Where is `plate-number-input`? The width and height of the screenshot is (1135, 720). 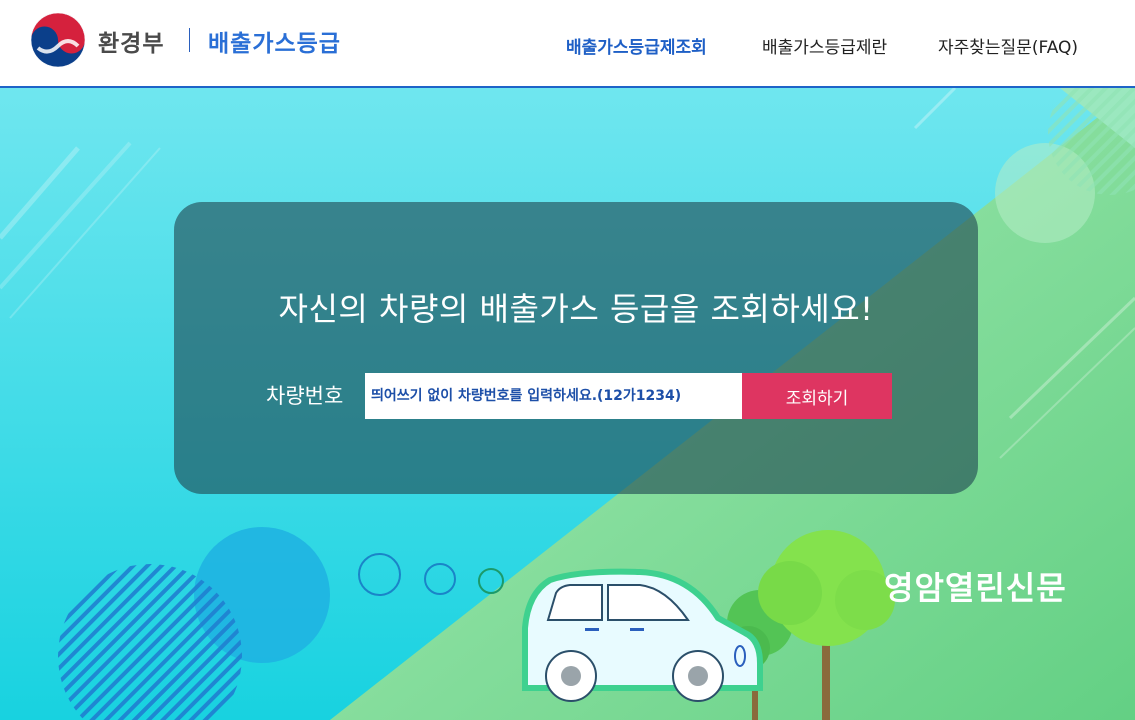
plate-number-input is located at coordinates (553, 396).